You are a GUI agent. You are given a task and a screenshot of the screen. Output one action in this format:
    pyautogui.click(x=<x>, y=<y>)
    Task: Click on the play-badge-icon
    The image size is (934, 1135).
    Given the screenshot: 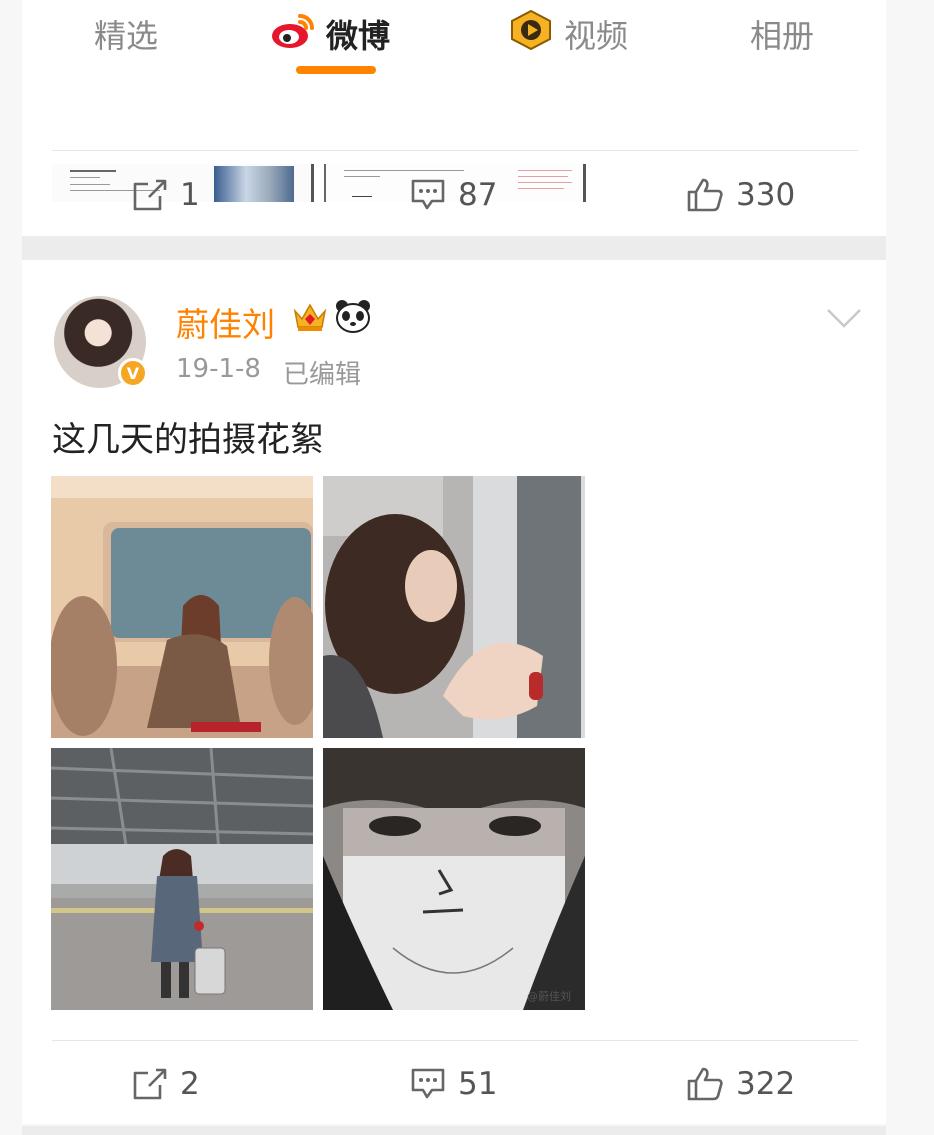 What is the action you would take?
    pyautogui.click(x=531, y=34)
    